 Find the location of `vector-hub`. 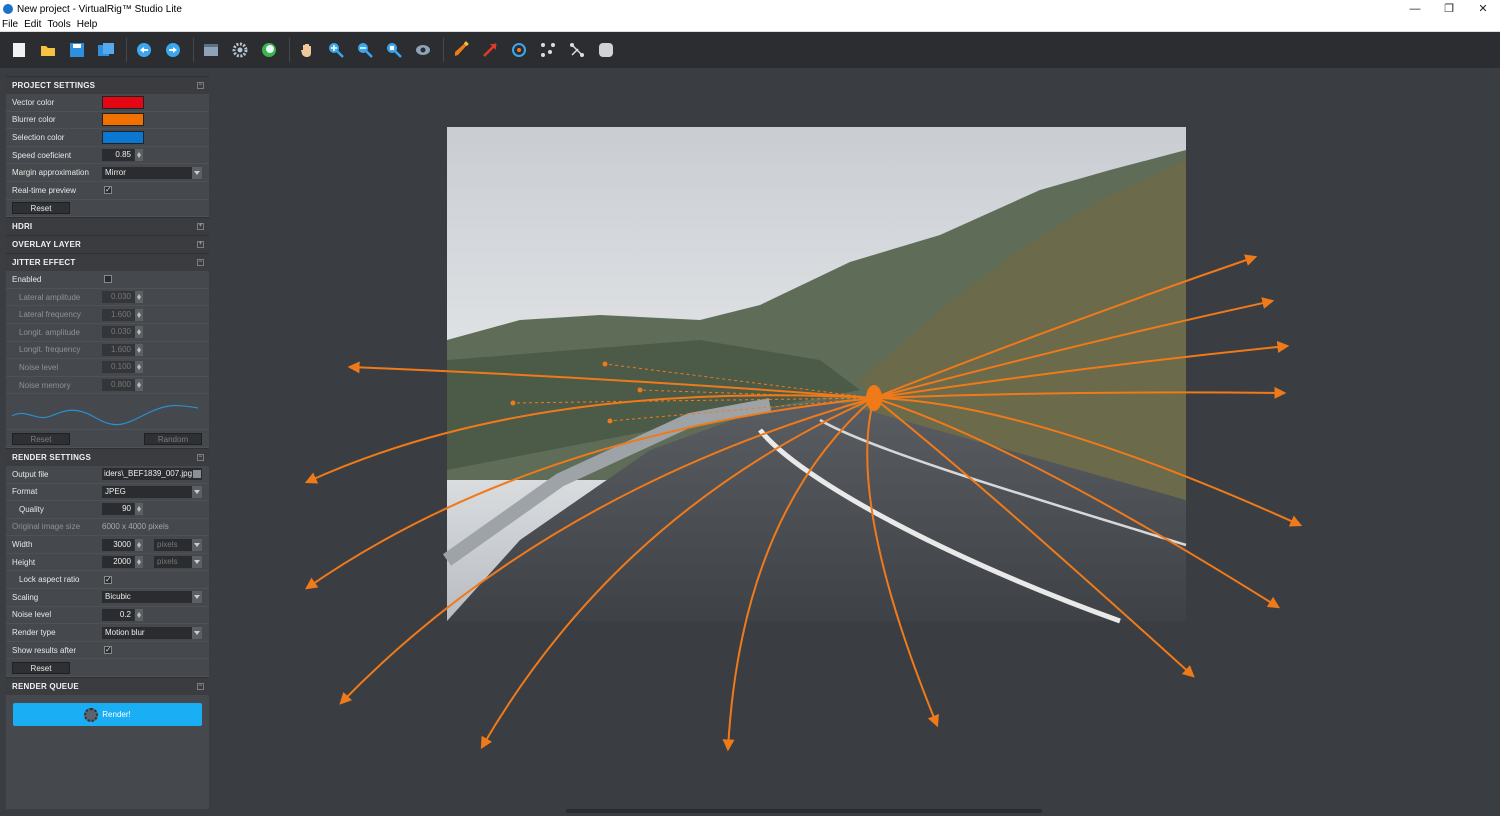

vector-hub is located at coordinates (874, 398).